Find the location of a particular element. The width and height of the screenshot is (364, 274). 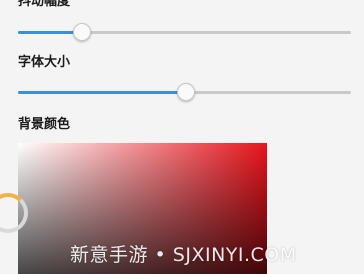

shake-amplitude-slider is located at coordinates (184, 32).